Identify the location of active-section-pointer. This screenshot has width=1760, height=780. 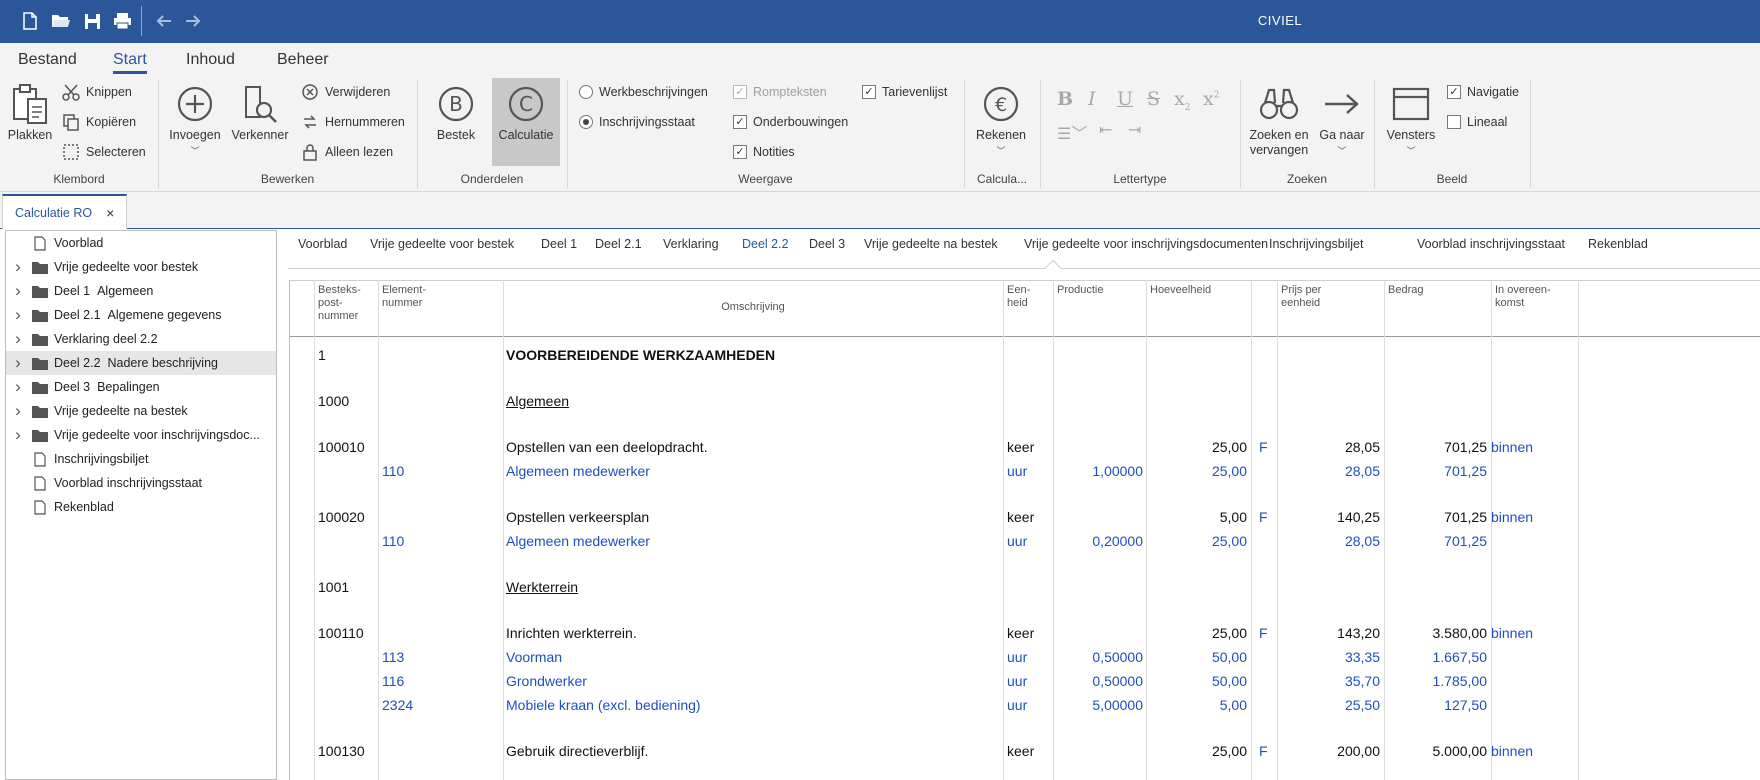
(1053, 268).